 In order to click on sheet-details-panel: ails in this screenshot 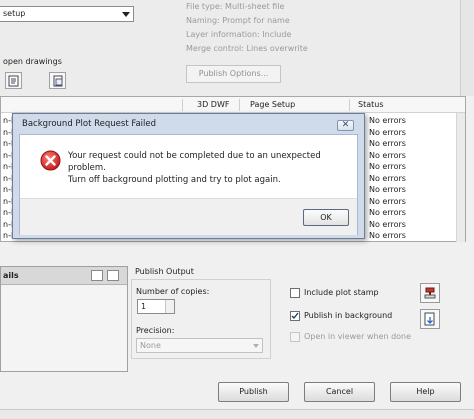, I will do `click(64, 319)`.